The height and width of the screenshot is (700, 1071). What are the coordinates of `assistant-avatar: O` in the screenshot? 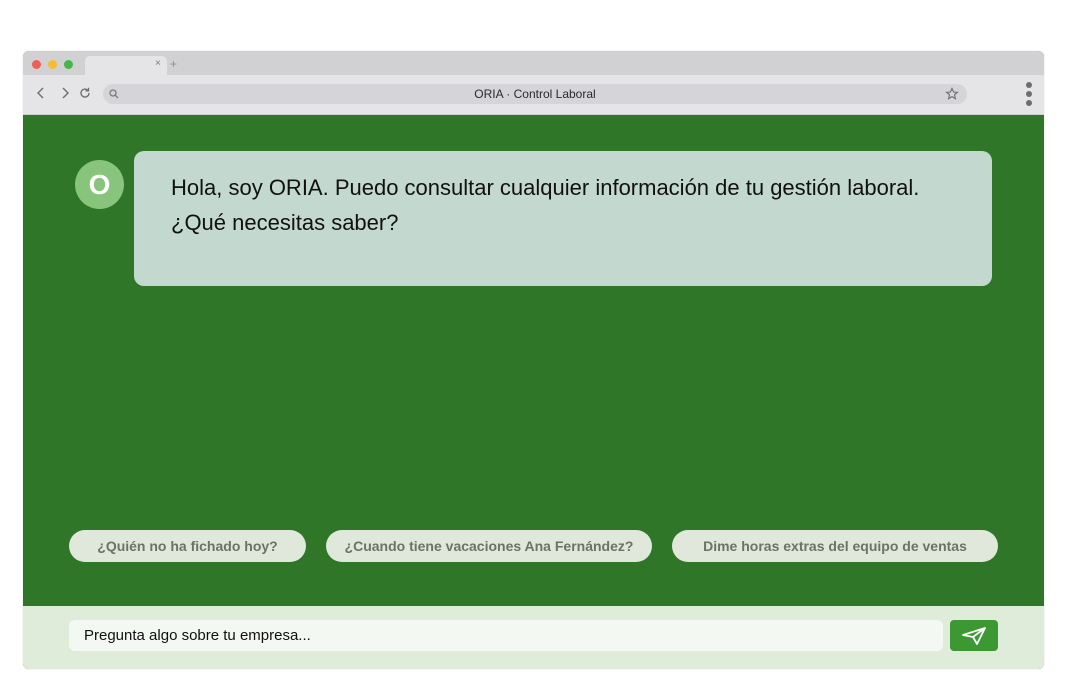 It's located at (99, 184).